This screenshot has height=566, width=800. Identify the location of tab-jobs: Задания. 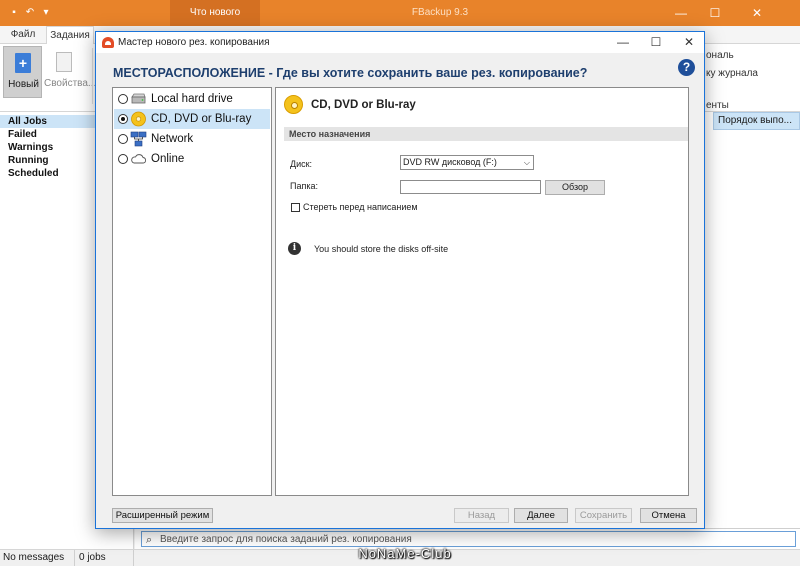
(70, 35).